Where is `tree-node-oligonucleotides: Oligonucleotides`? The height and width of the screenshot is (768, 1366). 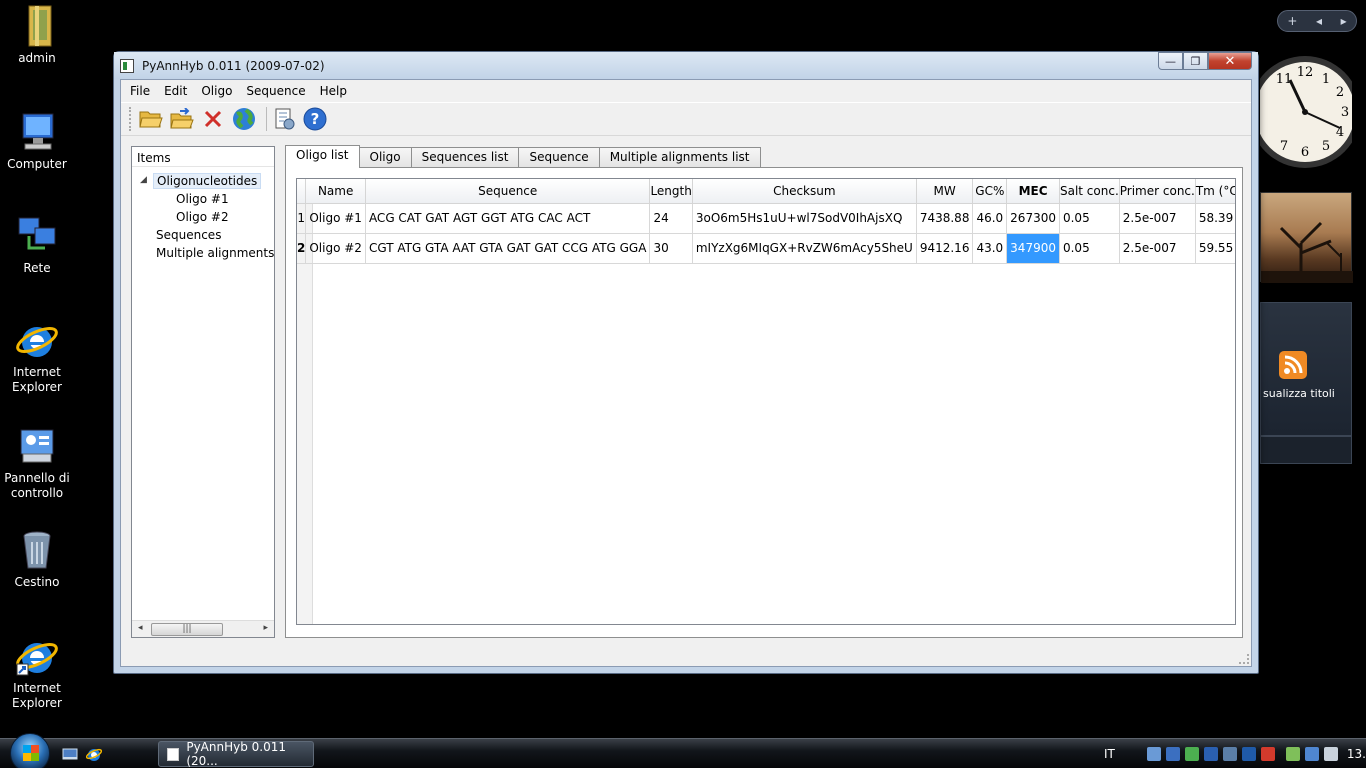
tree-node-oligonucleotides: Oligonucleotides is located at coordinates (207, 181).